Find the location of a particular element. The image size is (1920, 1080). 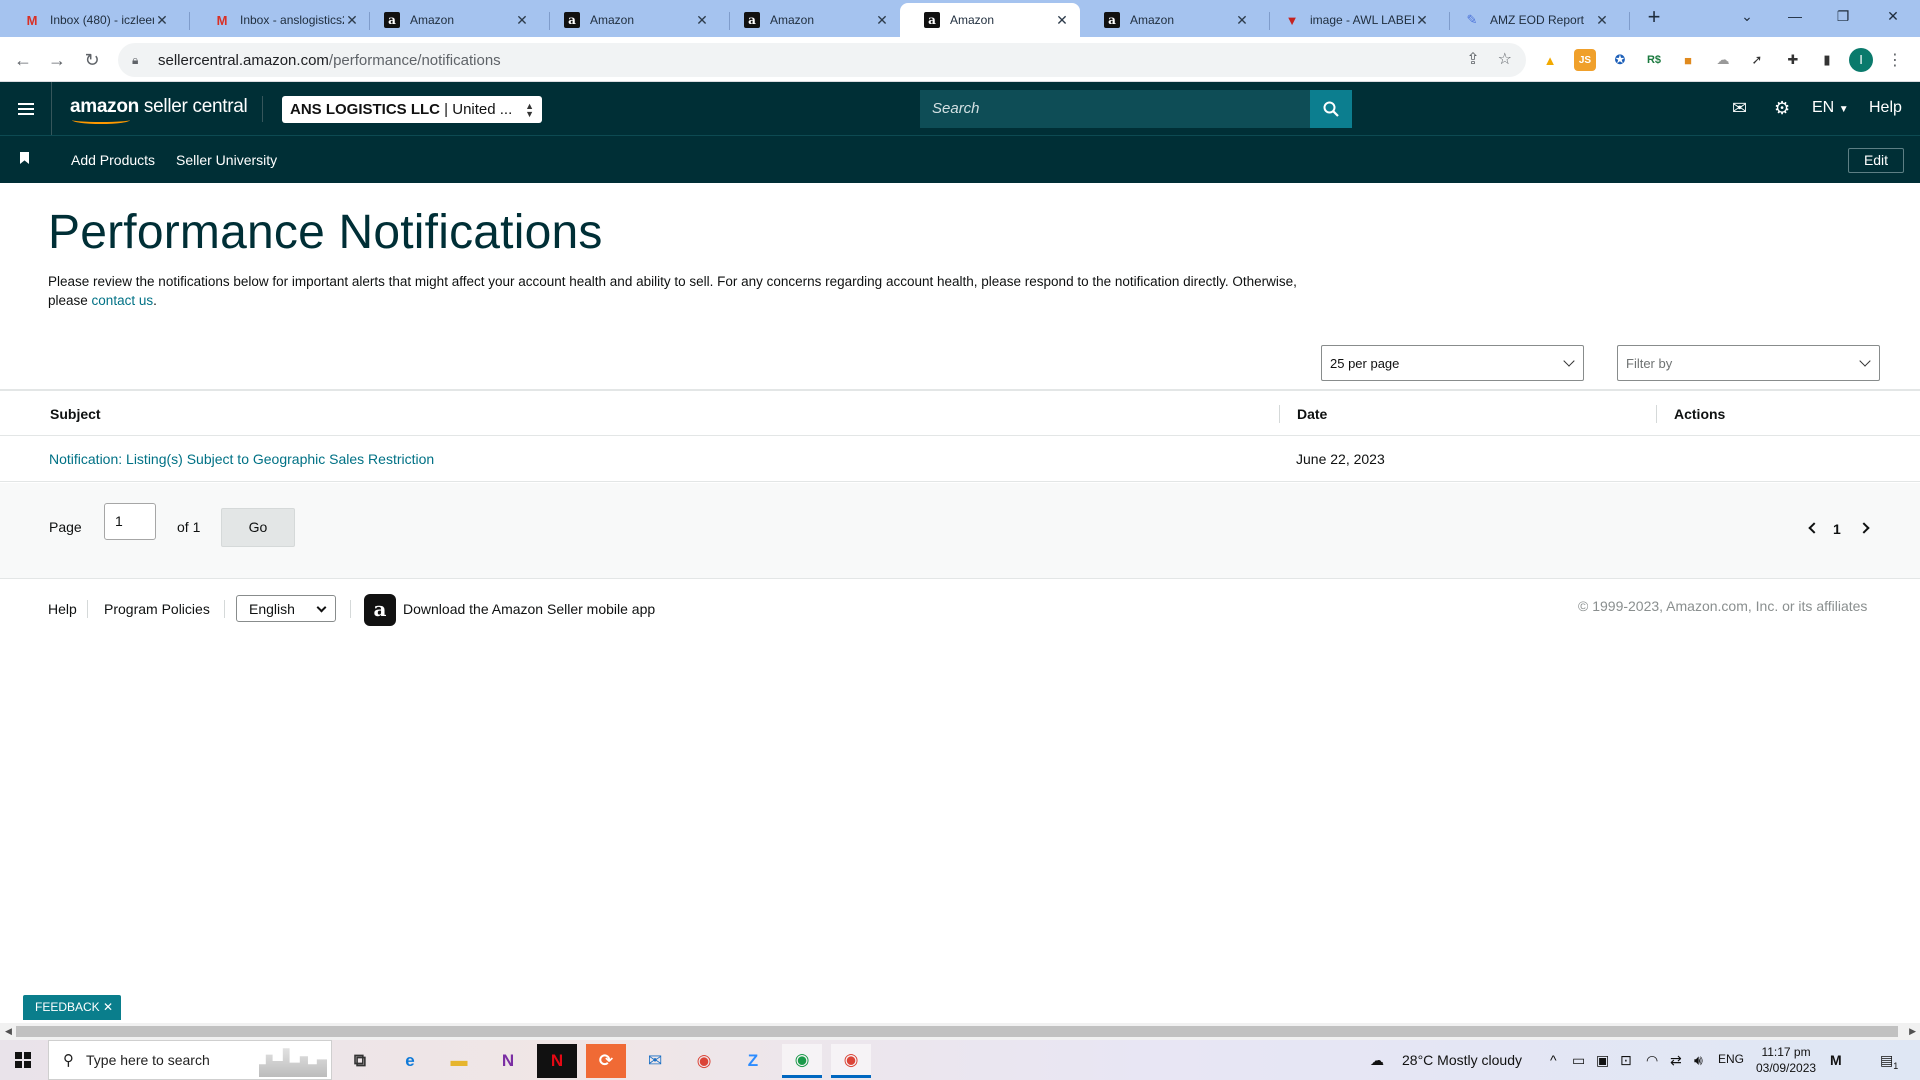

browser-tab: ✎ AMZ EOD Report ✕ is located at coordinates (1530, 20).